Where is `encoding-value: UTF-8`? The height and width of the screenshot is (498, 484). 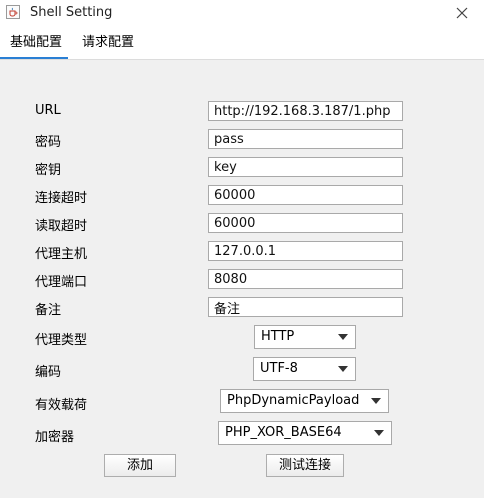
encoding-value: UTF-8 is located at coordinates (279, 368).